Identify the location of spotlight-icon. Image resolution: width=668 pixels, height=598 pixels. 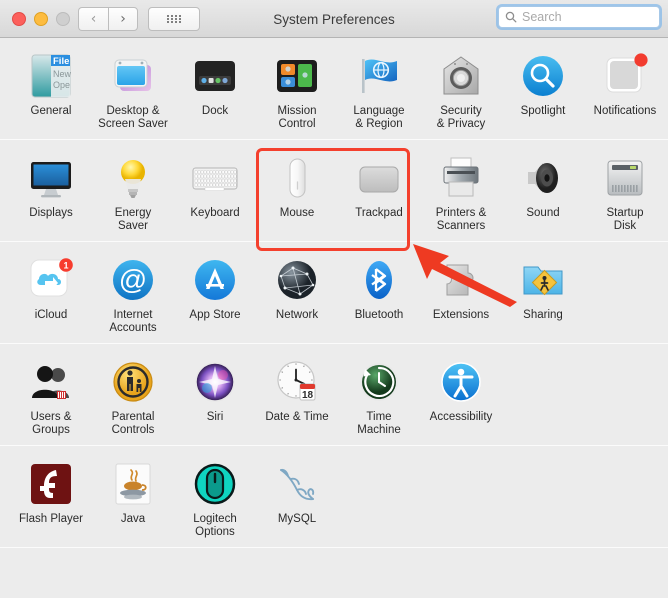
(543, 76).